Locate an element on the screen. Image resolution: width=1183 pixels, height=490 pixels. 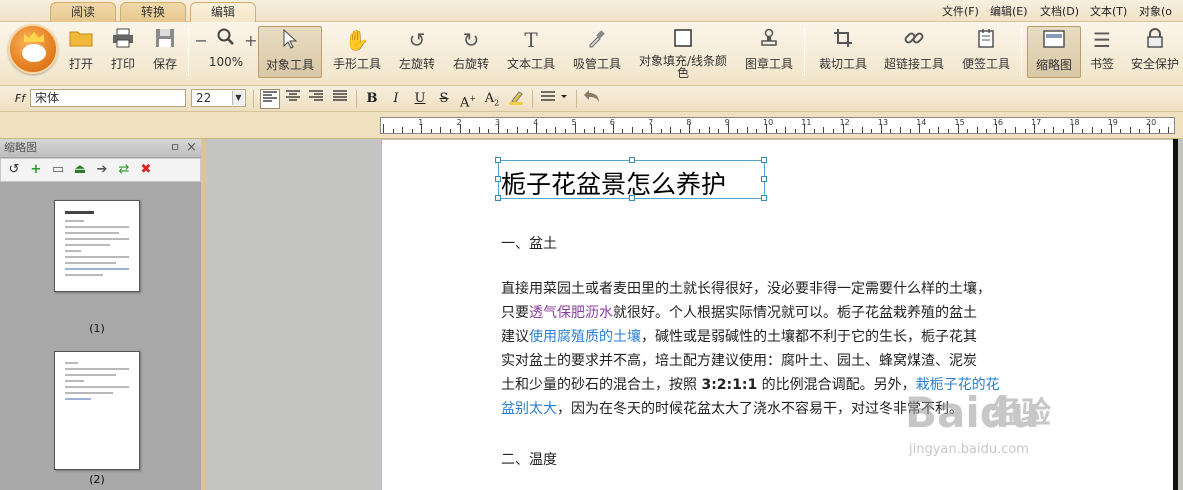
subscript-button: A2 is located at coordinates (492, 99).